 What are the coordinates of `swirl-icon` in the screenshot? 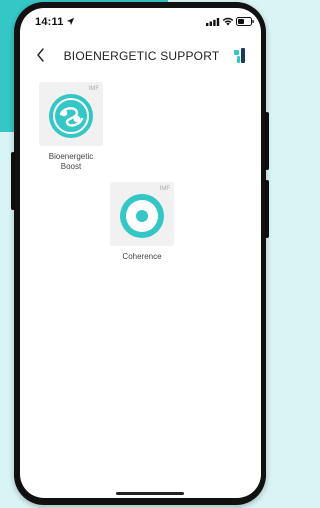 It's located at (71, 116).